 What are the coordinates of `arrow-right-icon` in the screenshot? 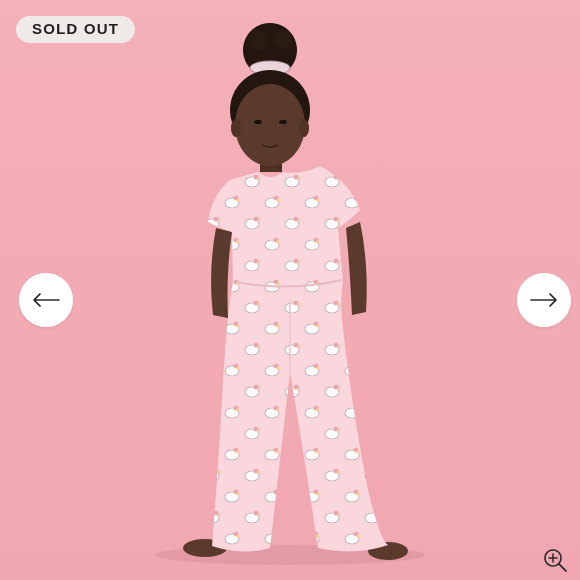 It's located at (543, 300).